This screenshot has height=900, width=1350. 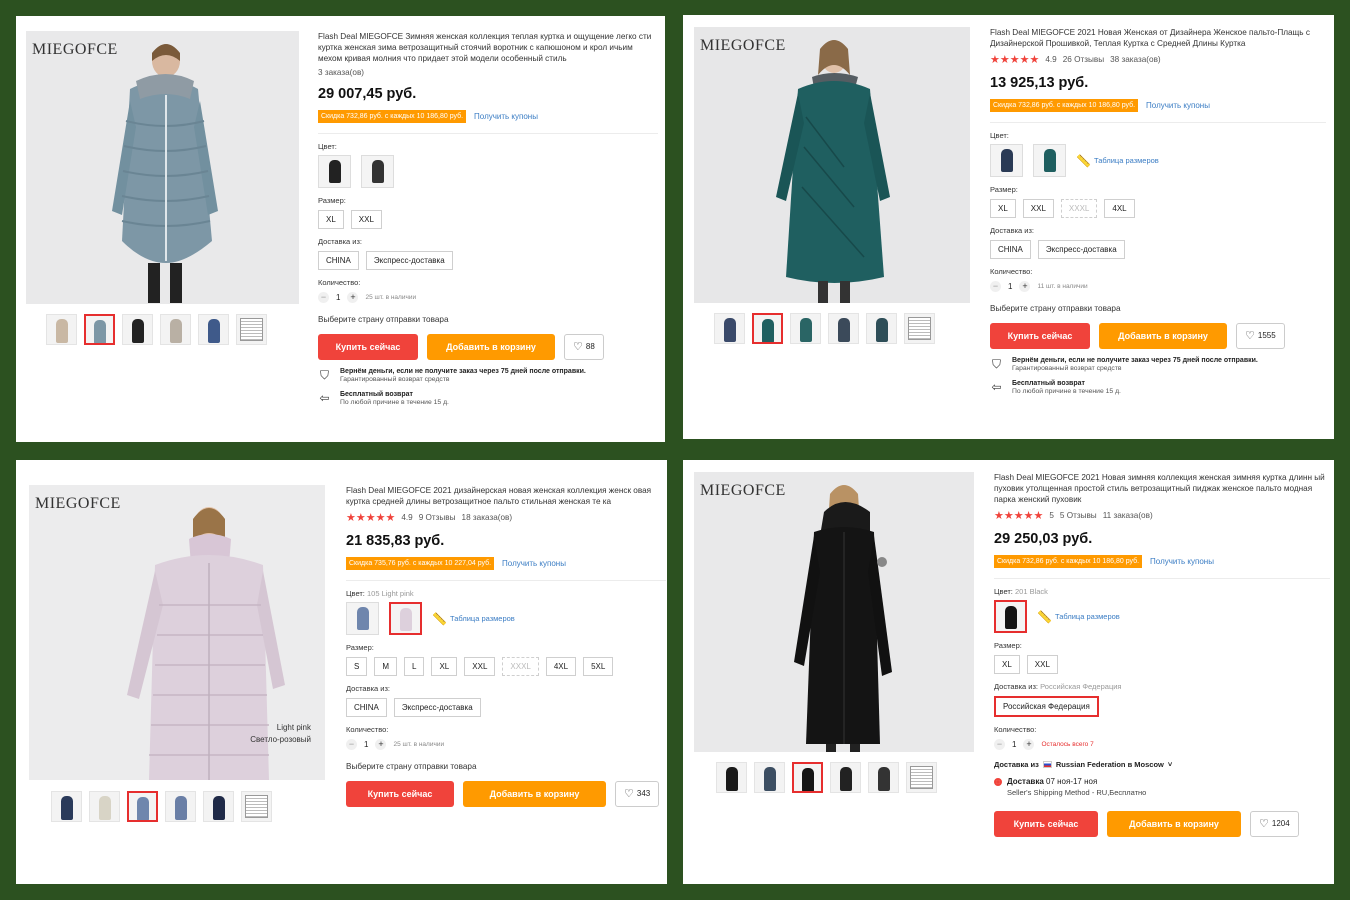 I want to click on wishlist-button: ♡ 1204, so click(x=1274, y=824).